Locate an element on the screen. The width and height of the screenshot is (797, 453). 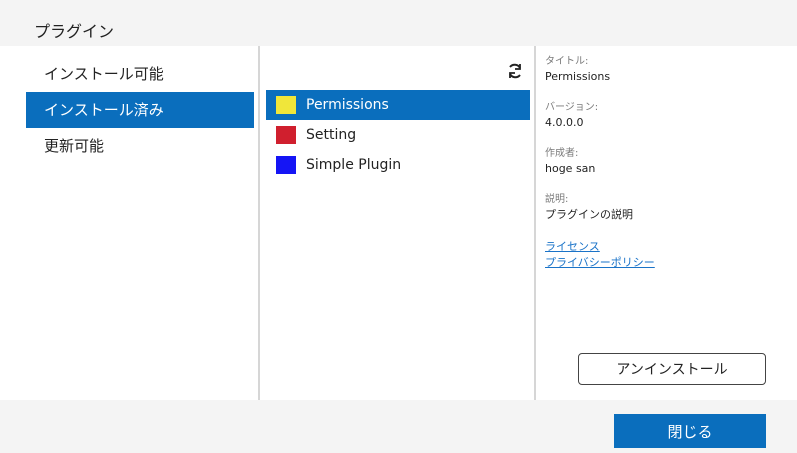
dialog-footer: 閉じる is located at coordinates (398, 426).